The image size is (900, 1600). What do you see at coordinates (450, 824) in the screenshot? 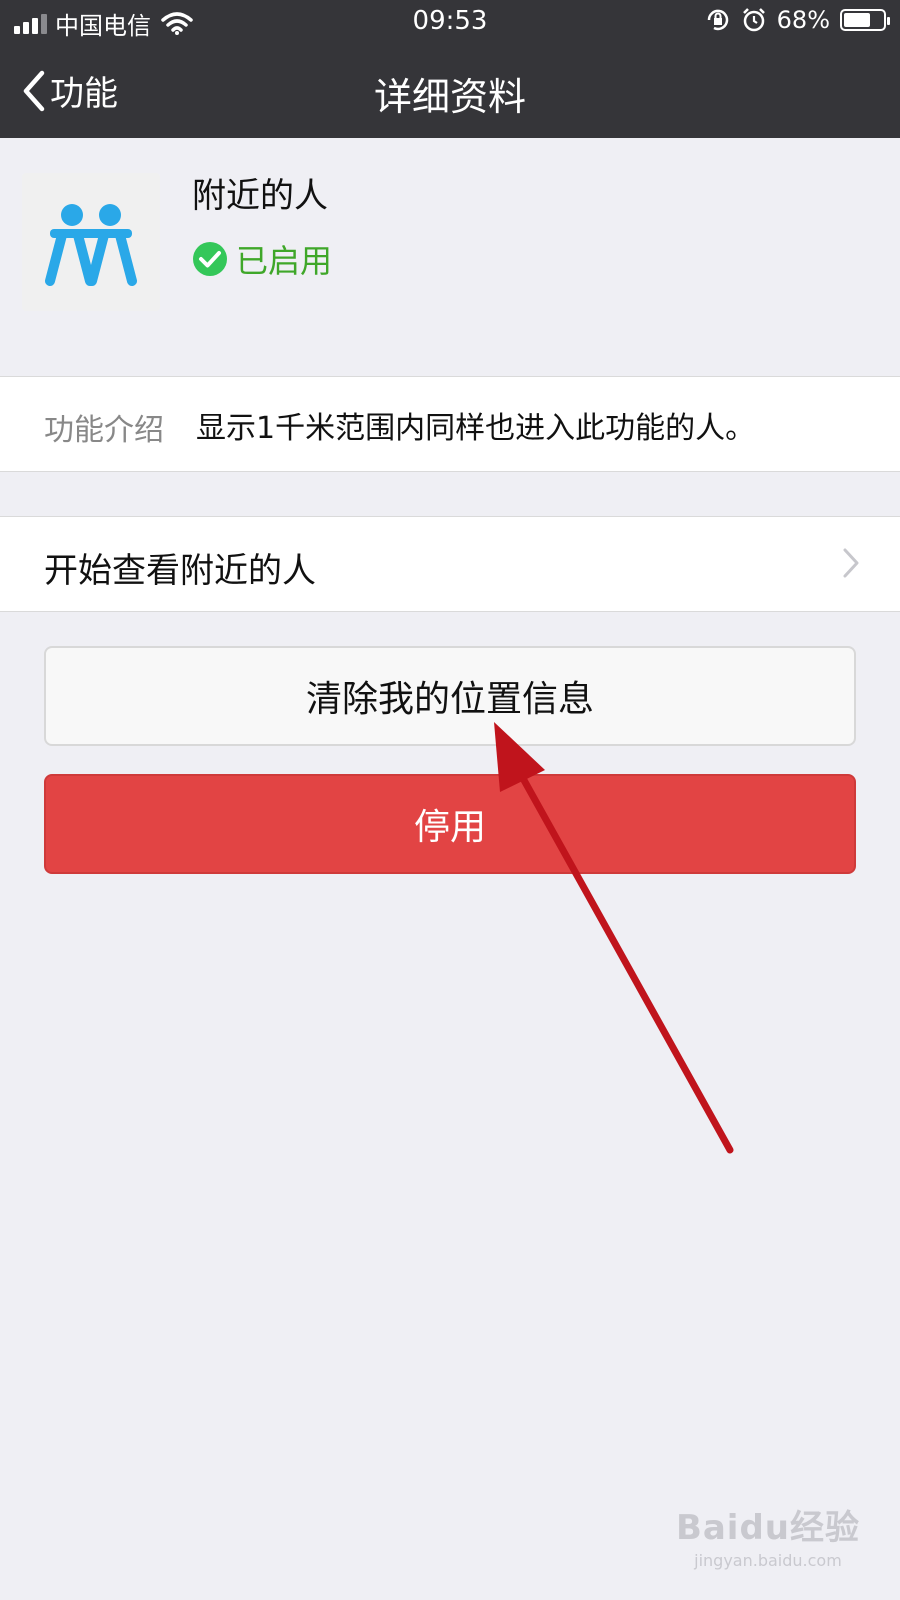
I see `disable-button: 停用` at bounding box center [450, 824].